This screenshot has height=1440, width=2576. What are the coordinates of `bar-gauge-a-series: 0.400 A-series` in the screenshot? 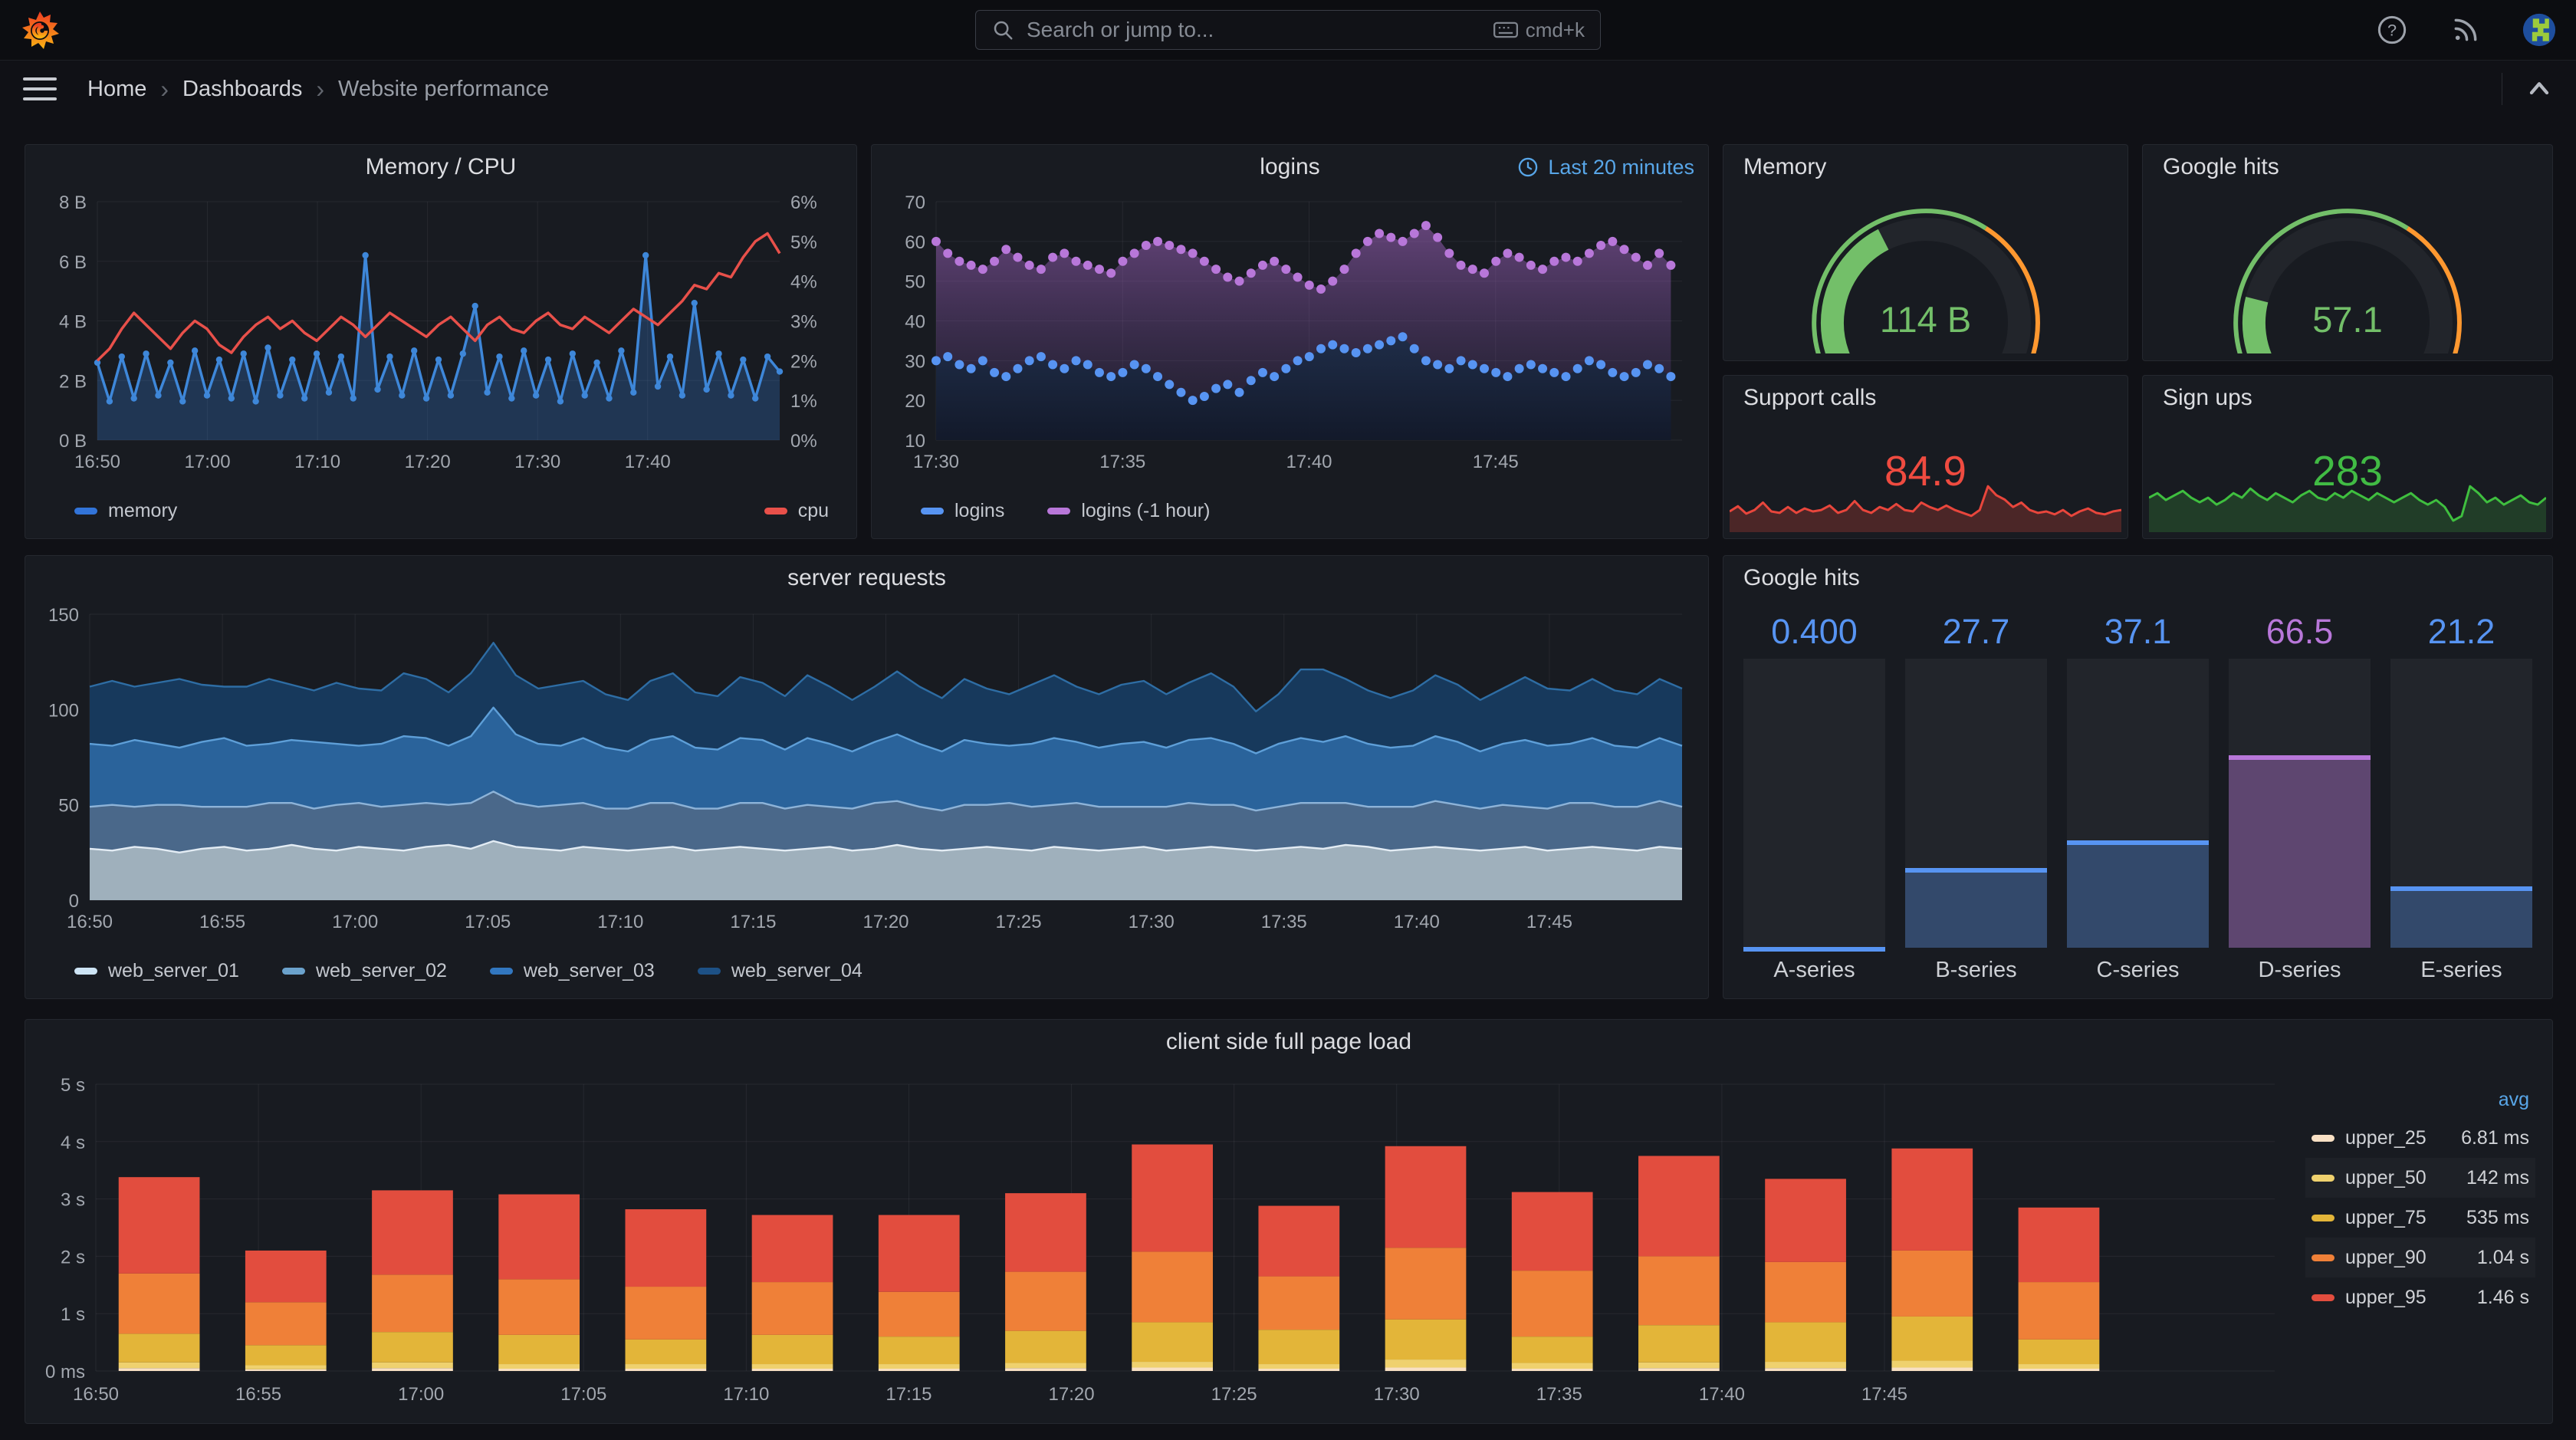 It's located at (1814, 799).